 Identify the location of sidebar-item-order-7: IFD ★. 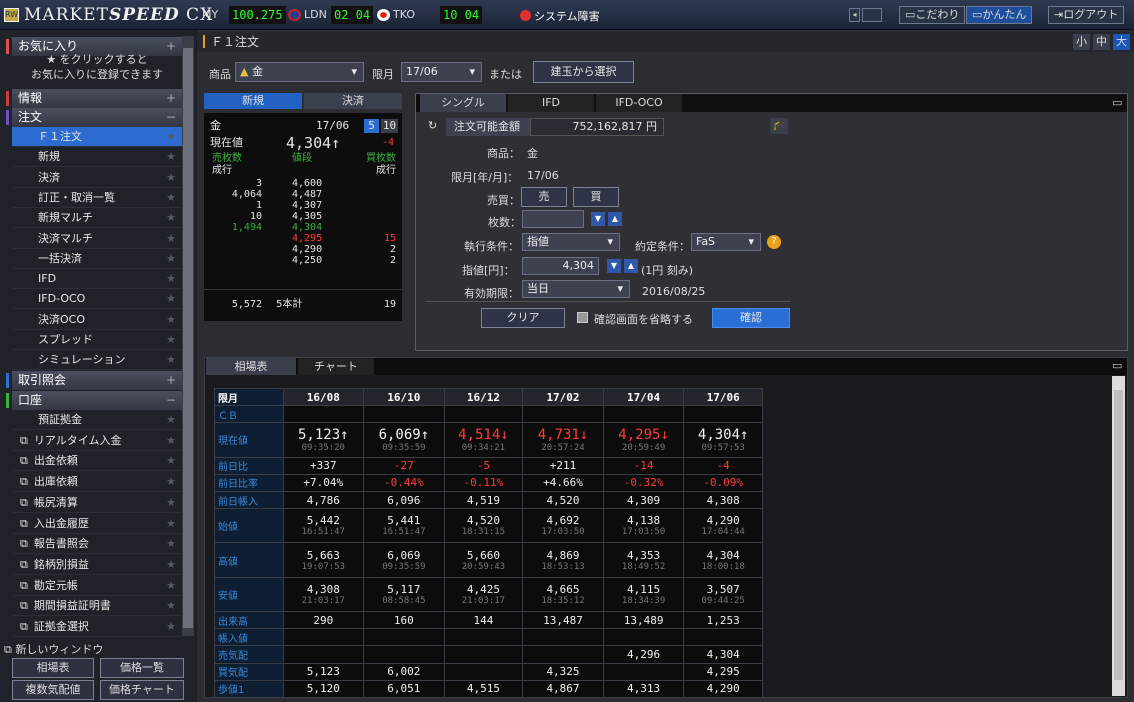
(97, 279).